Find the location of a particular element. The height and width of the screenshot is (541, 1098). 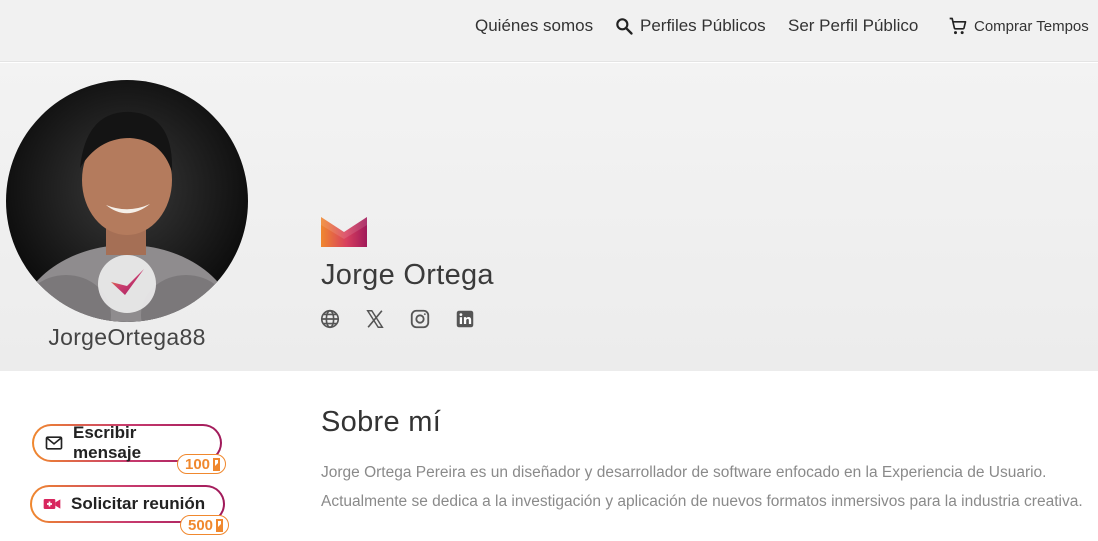

profile-full-name: Jorge Ortega is located at coordinates (407, 275).